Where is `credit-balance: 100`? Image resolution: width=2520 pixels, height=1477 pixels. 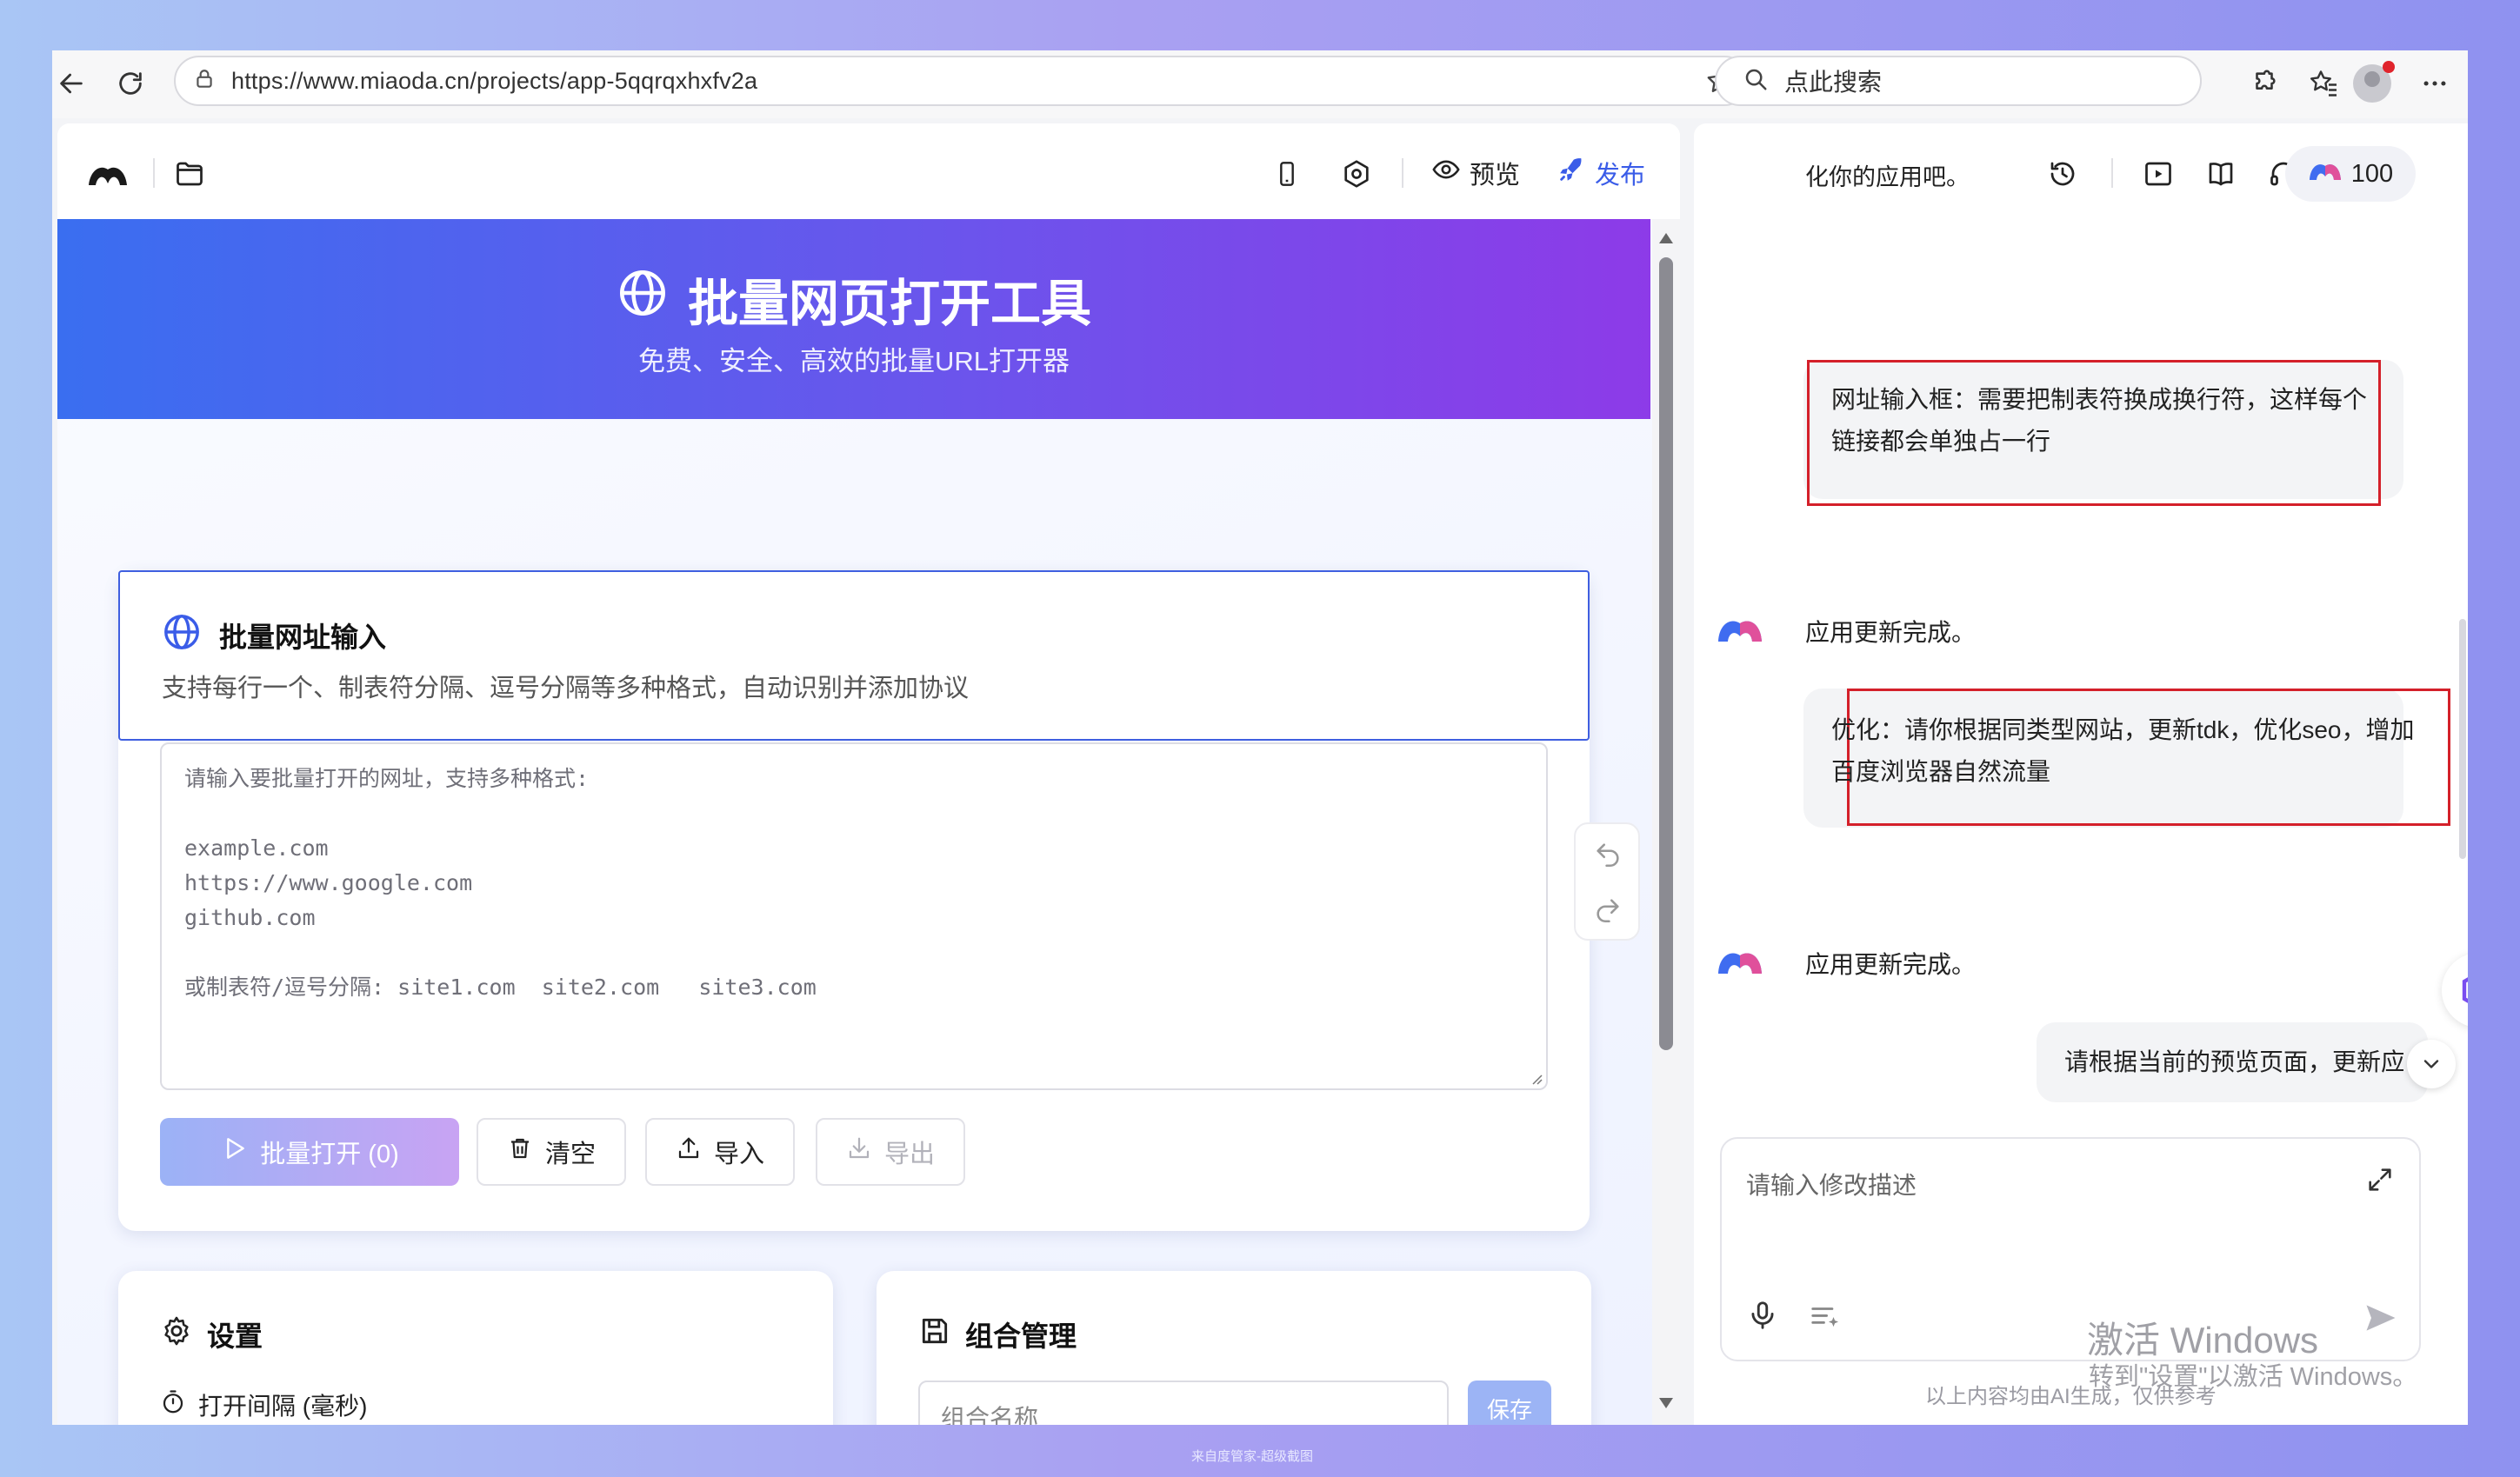 credit-balance: 100 is located at coordinates (2350, 174).